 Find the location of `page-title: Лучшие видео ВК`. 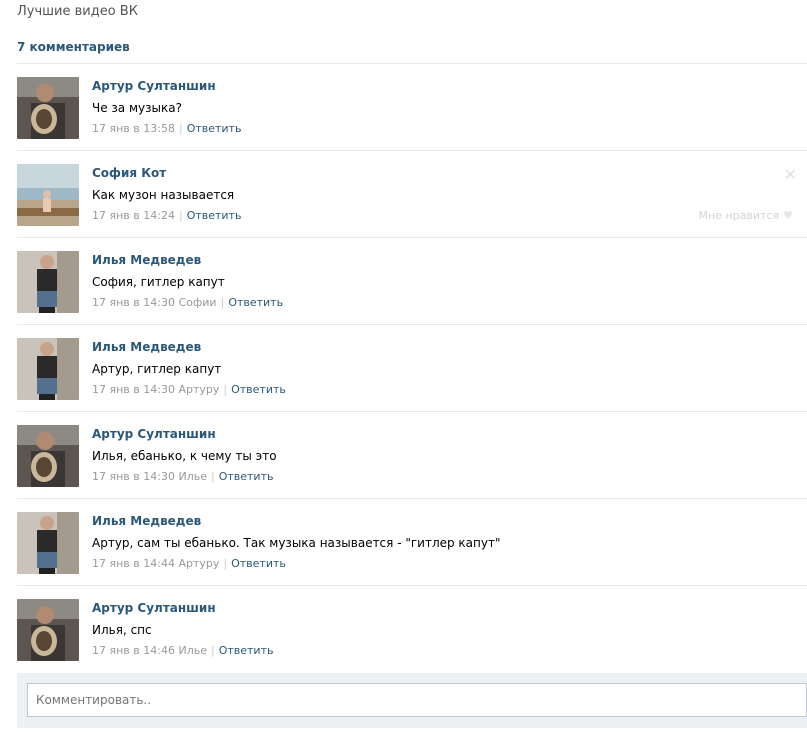

page-title: Лучшие видео ВК is located at coordinates (77, 11).